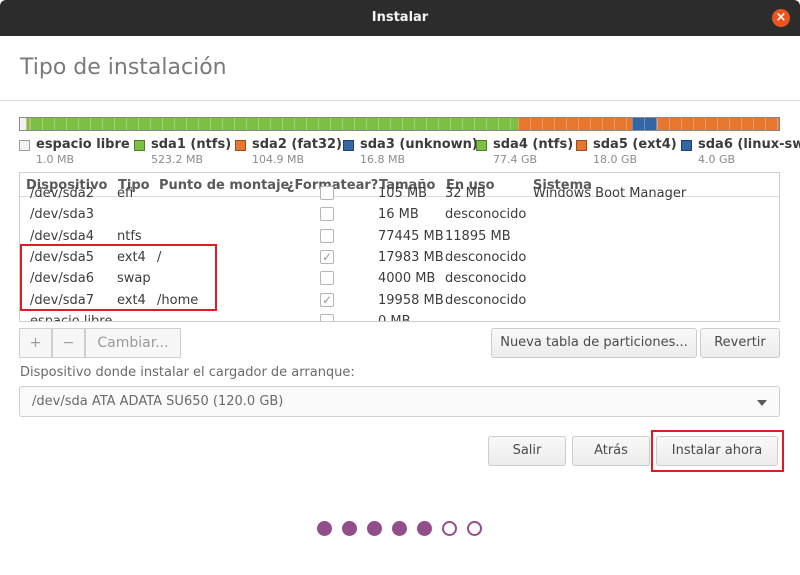 Image resolution: width=800 pixels, height=575 pixels. Describe the element at coordinates (62, 215) in the screenshot. I see `device-cell: /dev/sda3` at that location.